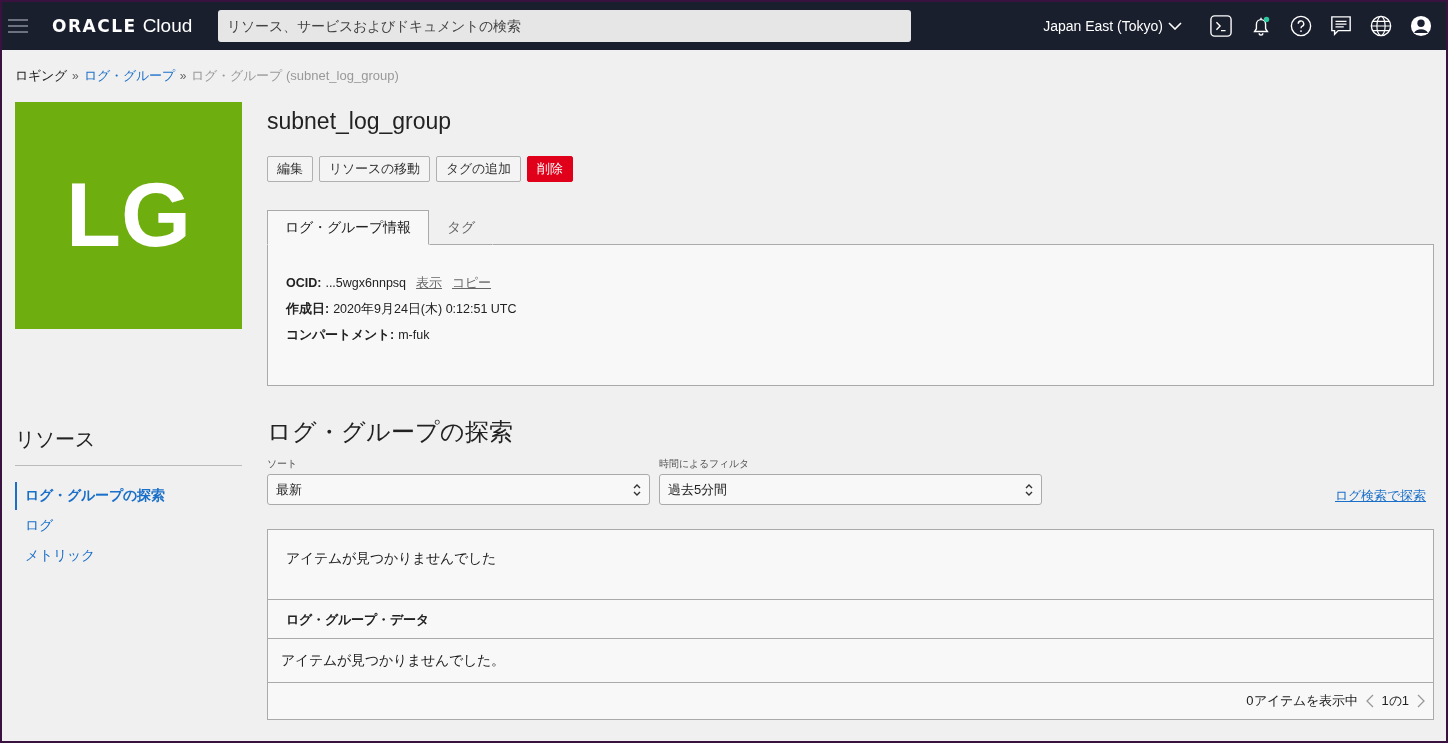 The image size is (1448, 743). Describe the element at coordinates (850, 489) in the screenshot. I see `time-filter-select: 過去5分間` at that location.